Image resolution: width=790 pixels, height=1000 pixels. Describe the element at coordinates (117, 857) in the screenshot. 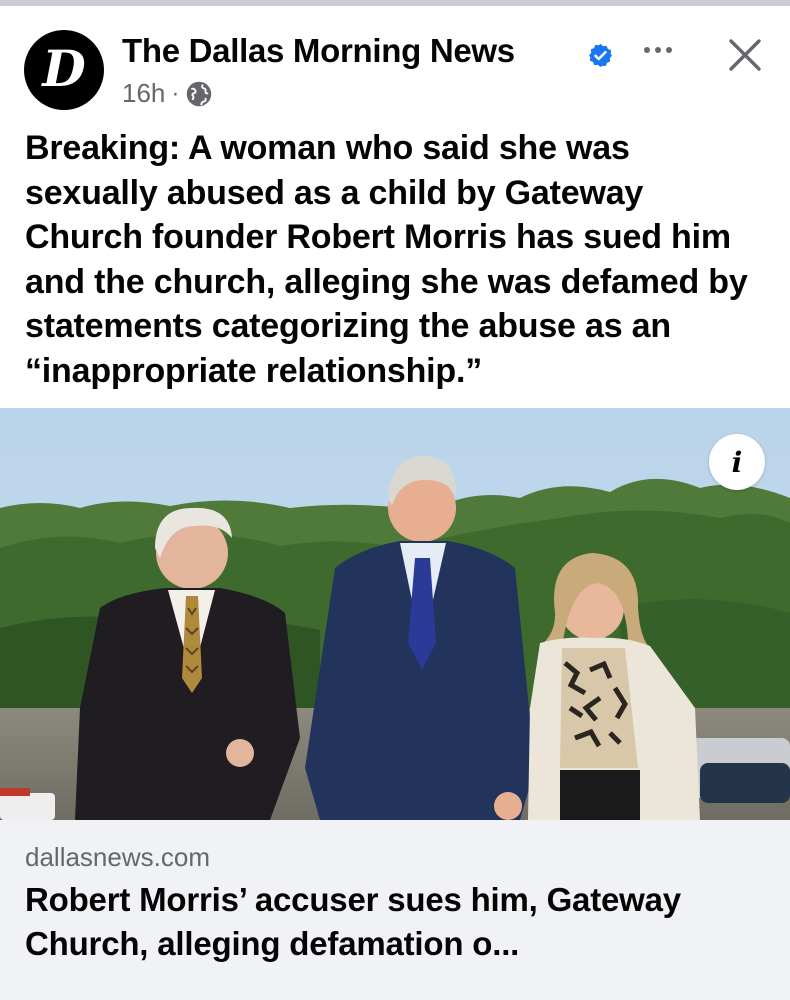

I see `link-domain: dallasnews.com` at that location.